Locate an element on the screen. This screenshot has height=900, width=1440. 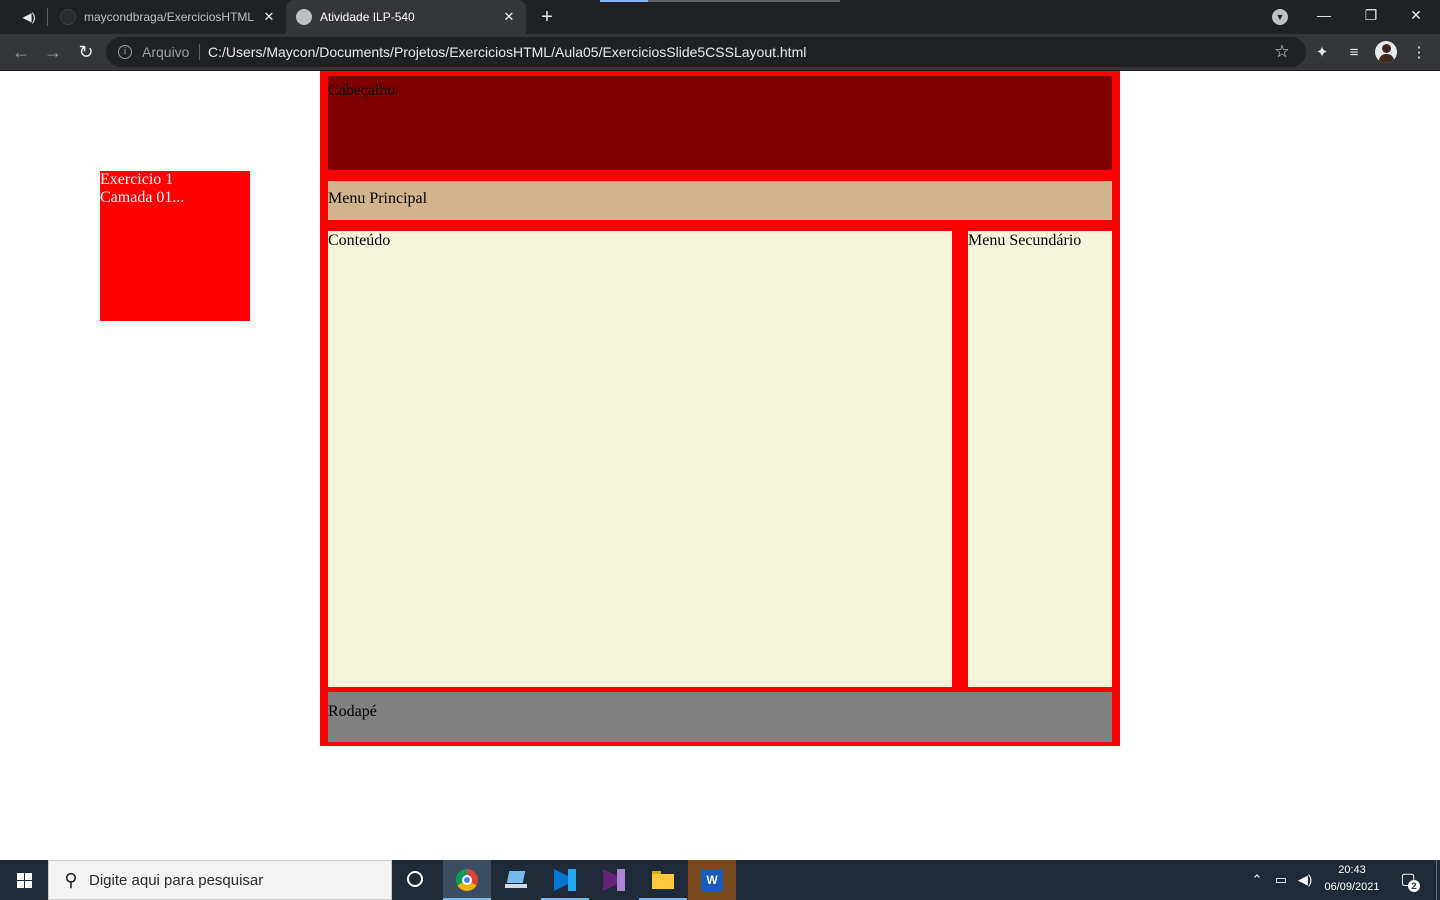
taskbar-search-box: ⚲ Digite aqui para pesquisar is located at coordinates (220, 880).